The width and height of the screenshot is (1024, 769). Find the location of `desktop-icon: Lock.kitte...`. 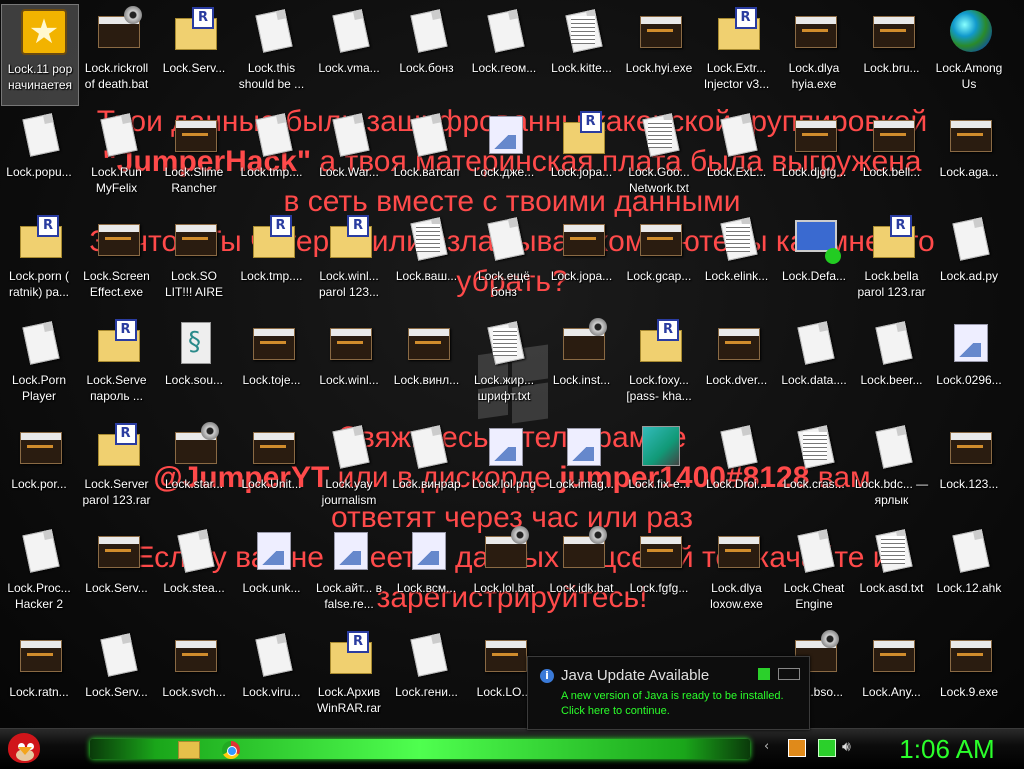

desktop-icon: Lock.kitte... is located at coordinates (582, 54).